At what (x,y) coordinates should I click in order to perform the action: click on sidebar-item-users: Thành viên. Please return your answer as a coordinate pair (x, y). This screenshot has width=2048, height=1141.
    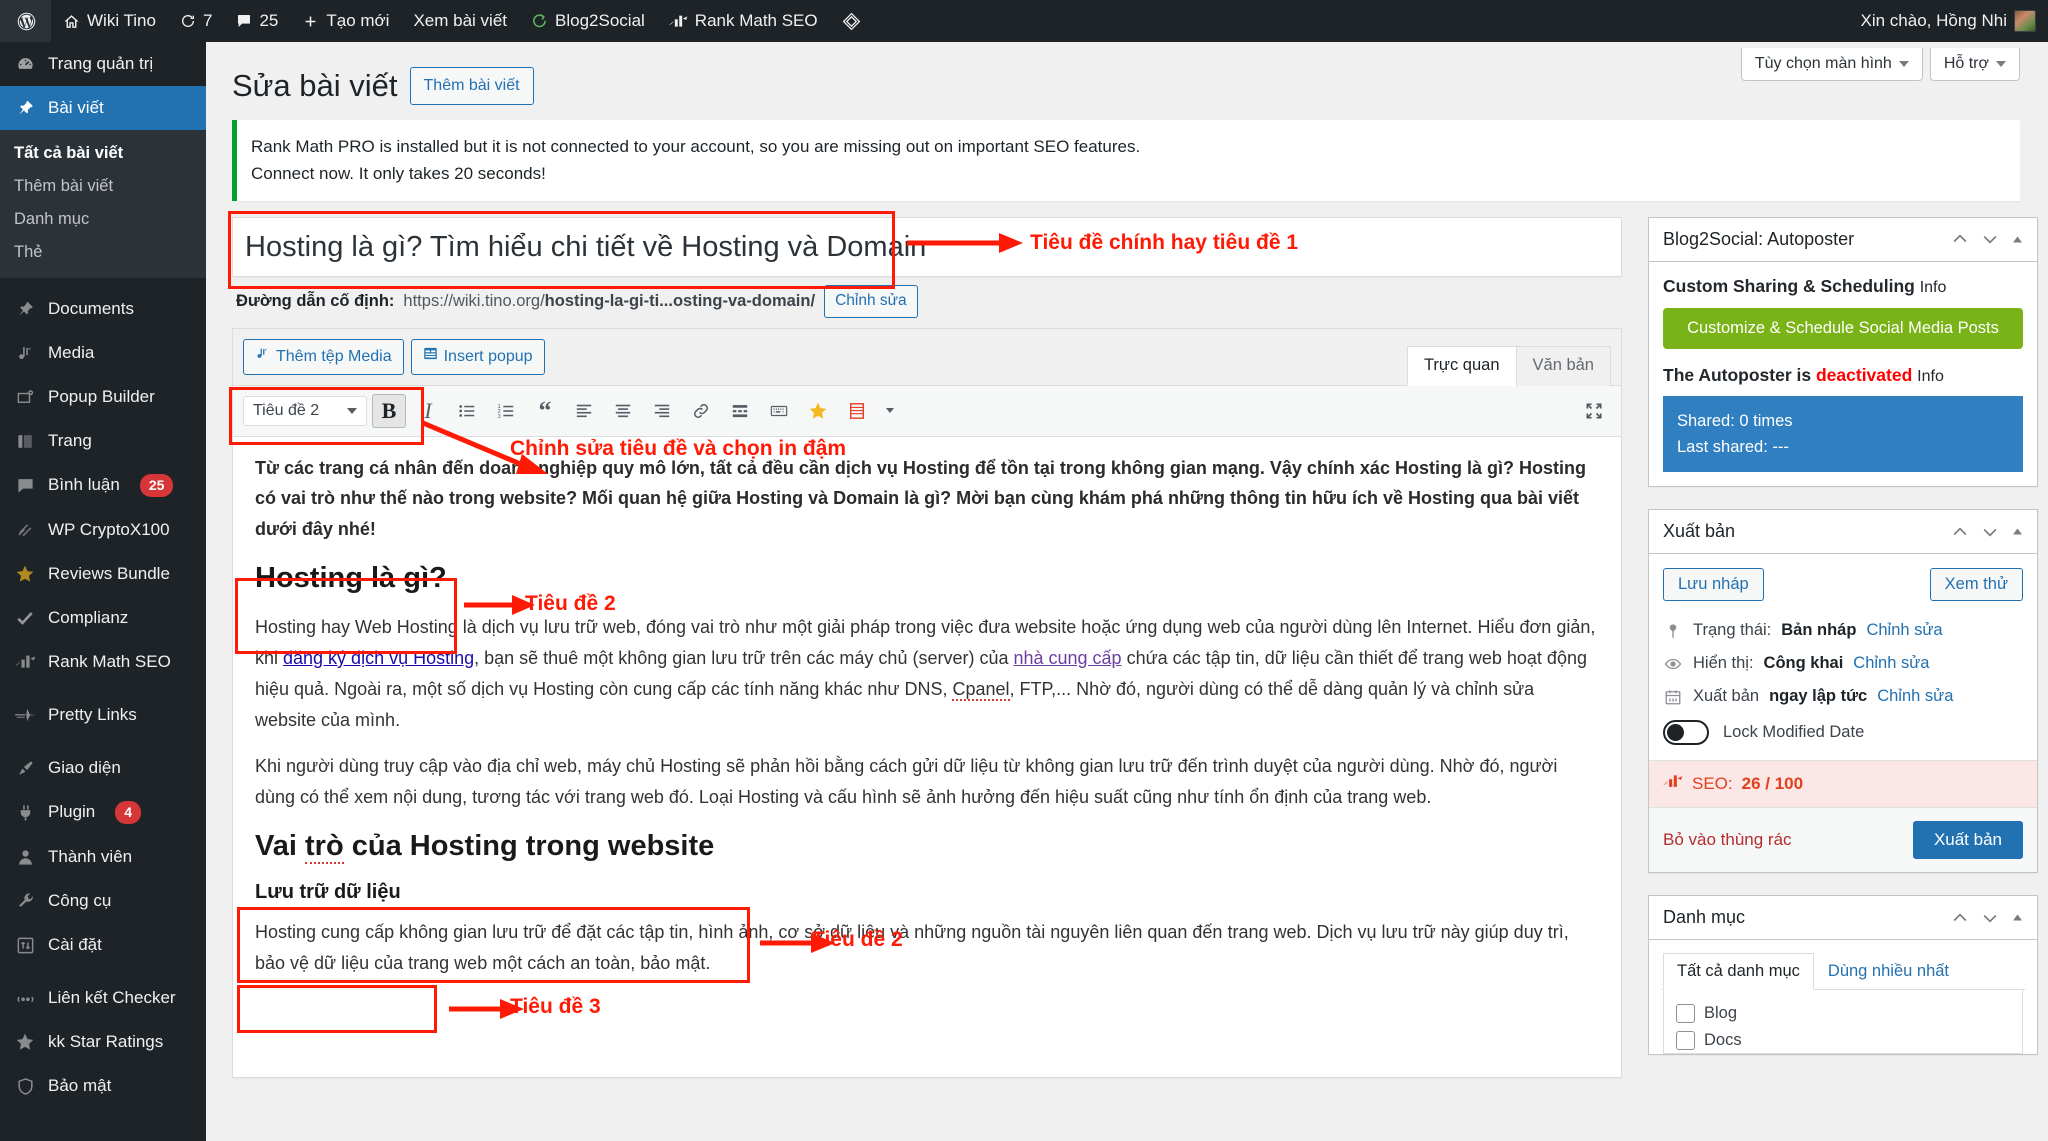
    Looking at the image, I should click on (103, 857).